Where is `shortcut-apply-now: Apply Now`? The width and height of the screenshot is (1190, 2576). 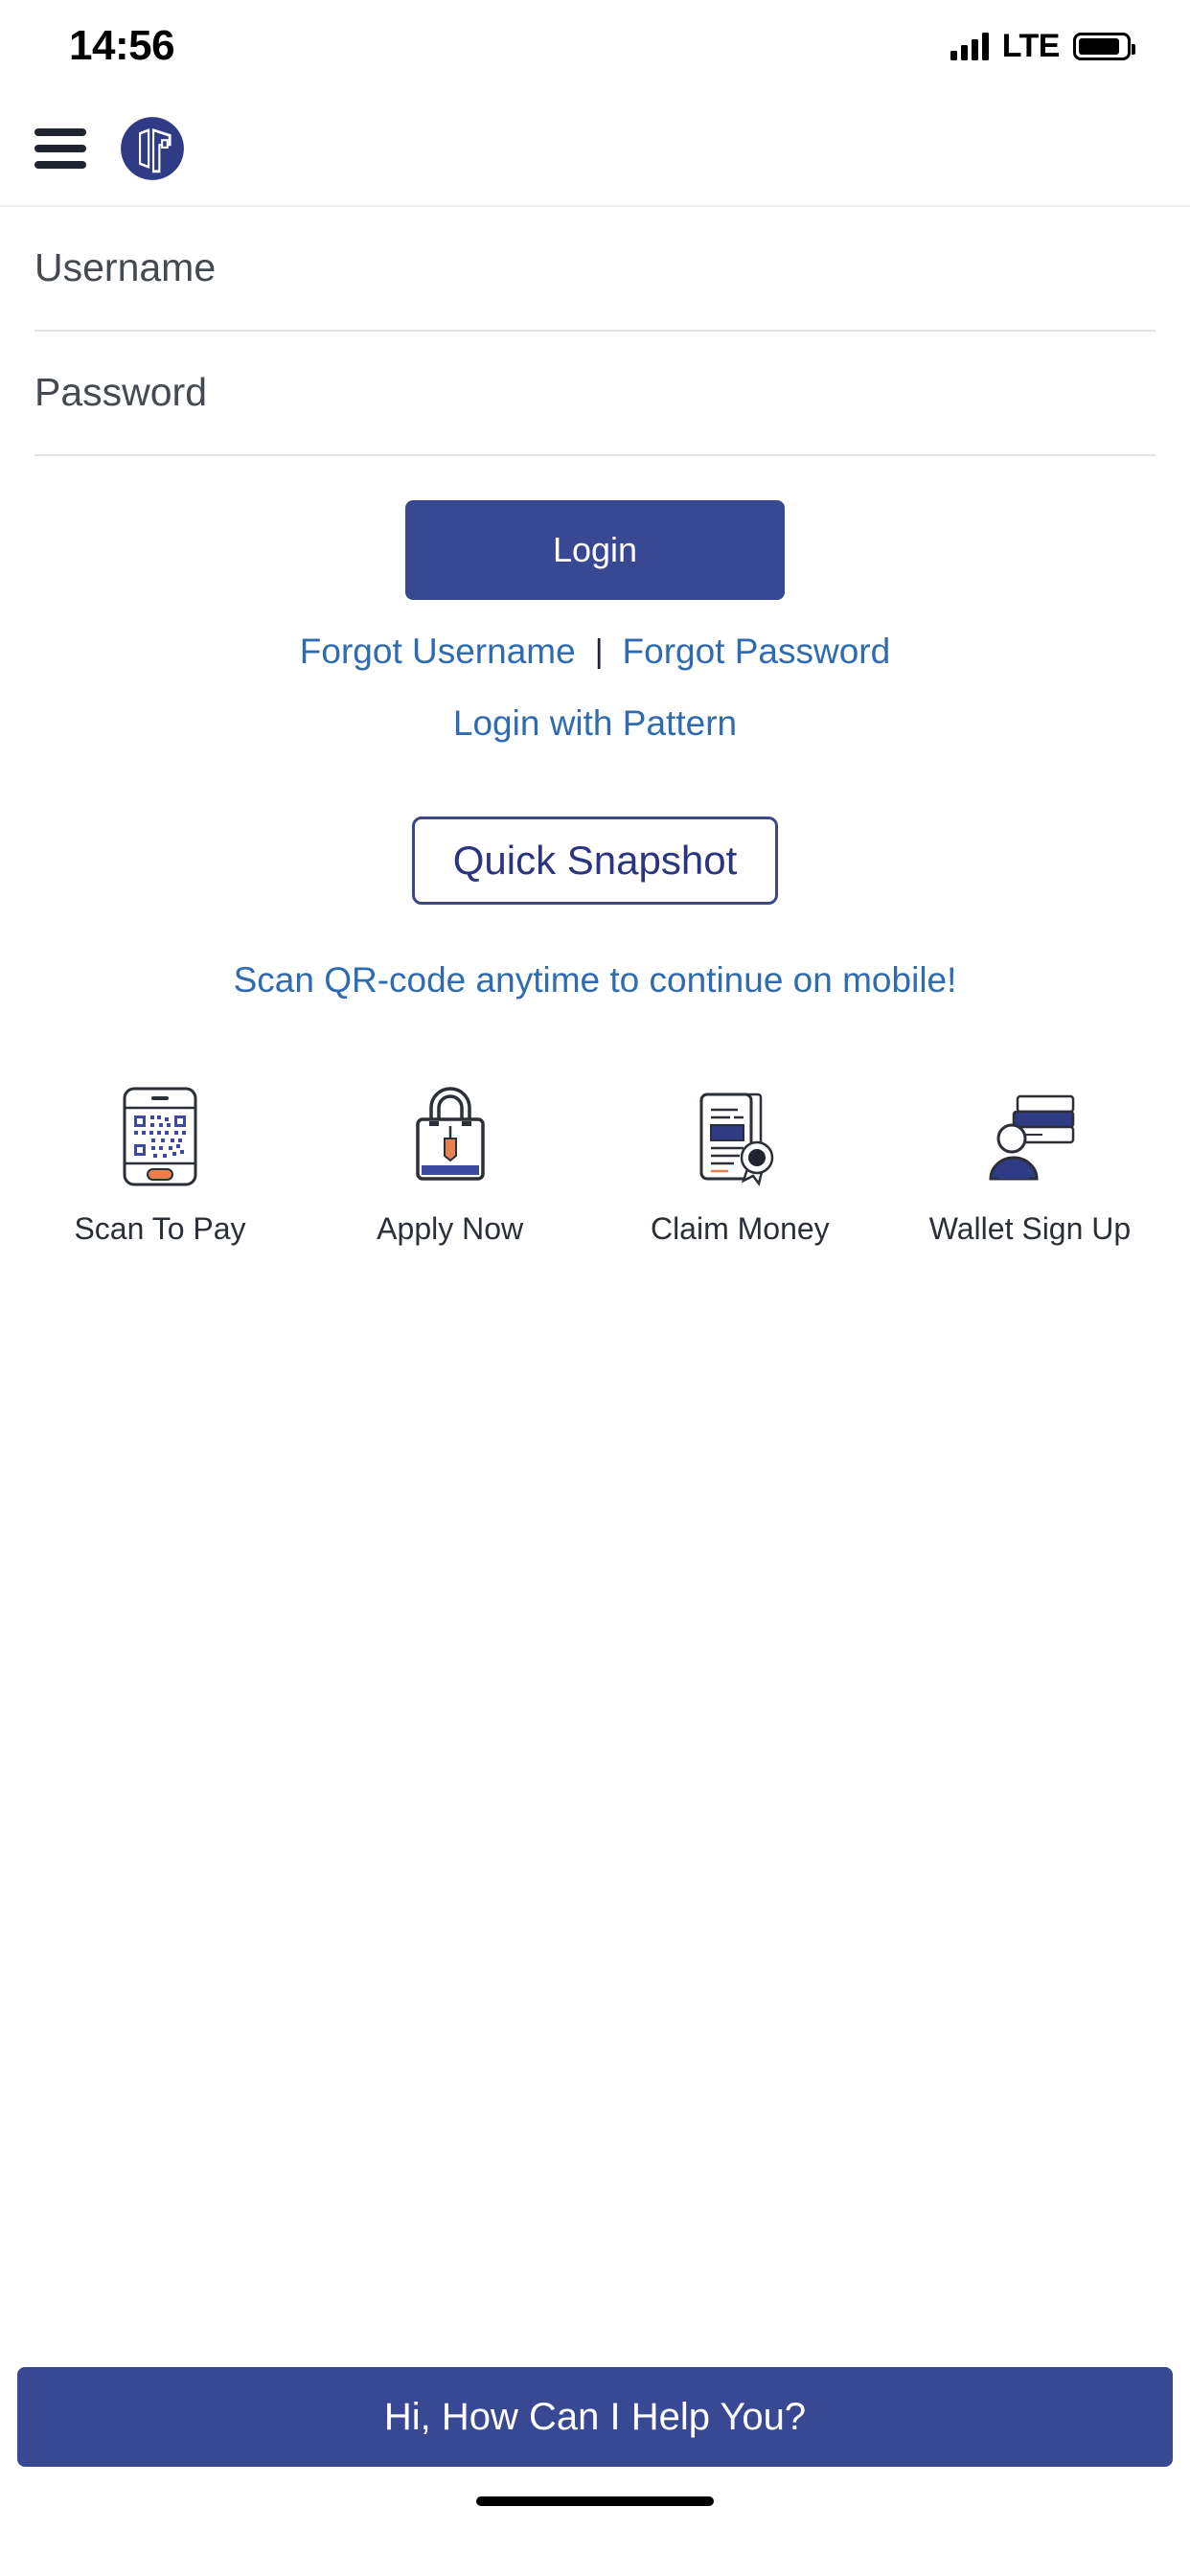
shortcut-apply-now: Apply Now is located at coordinates (451, 1165).